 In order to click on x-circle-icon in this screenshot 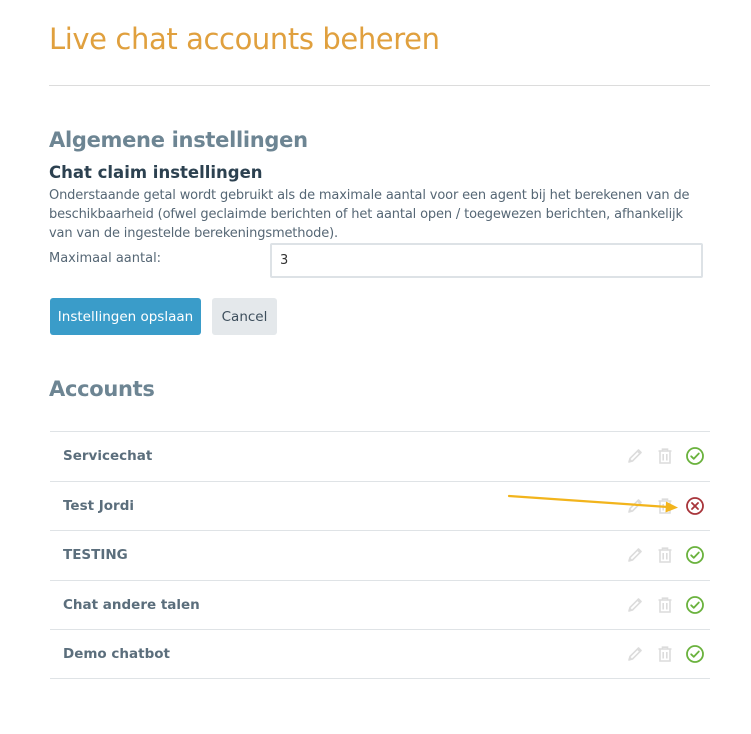, I will do `click(695, 506)`.